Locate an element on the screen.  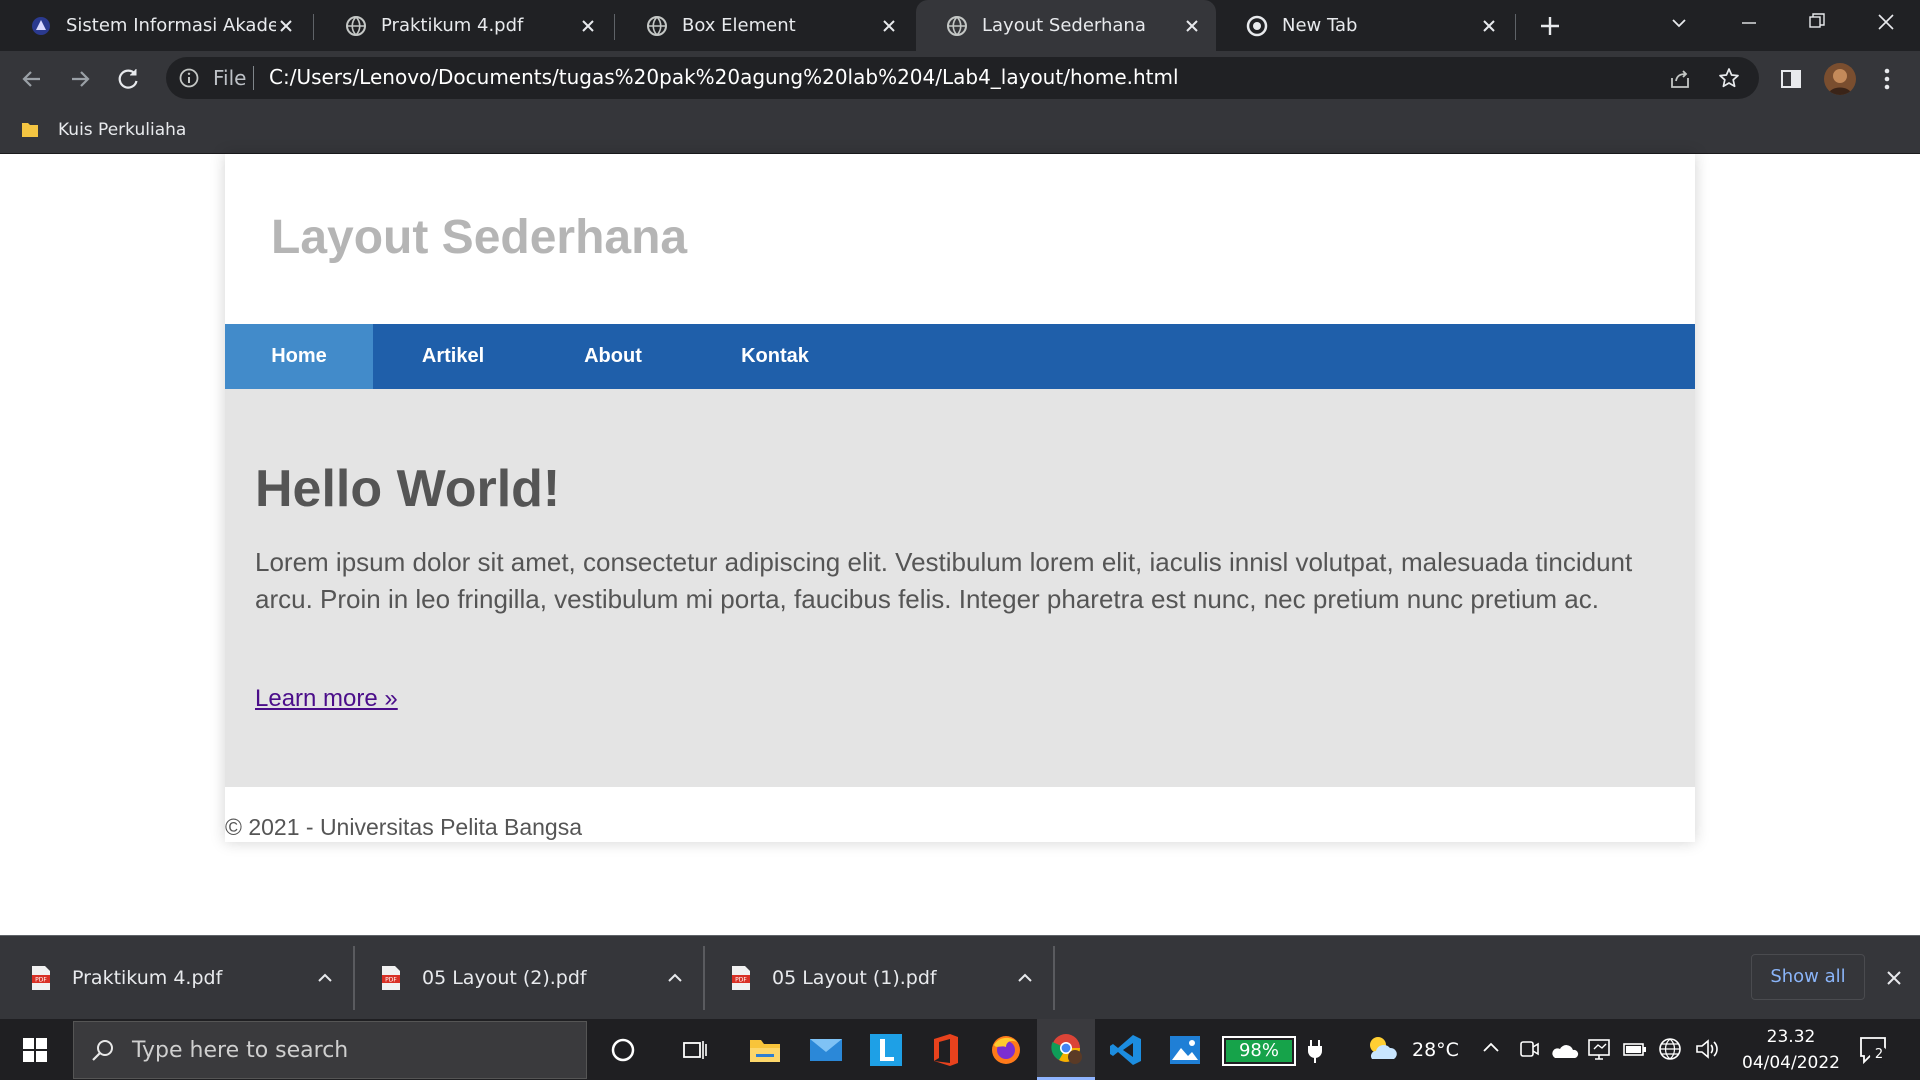
onedrive-cloud-icon is located at coordinates (1565, 1050).